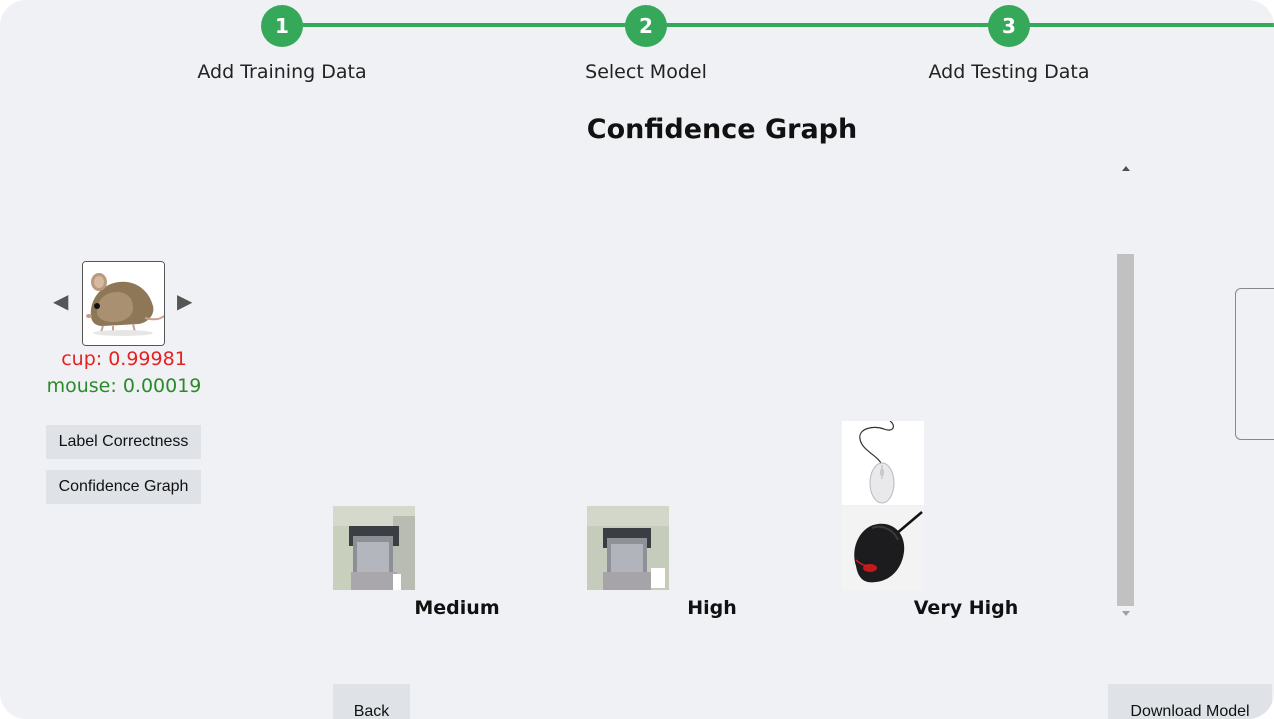  Describe the element at coordinates (123, 303) in the screenshot. I see `field-mouse-photo` at that location.